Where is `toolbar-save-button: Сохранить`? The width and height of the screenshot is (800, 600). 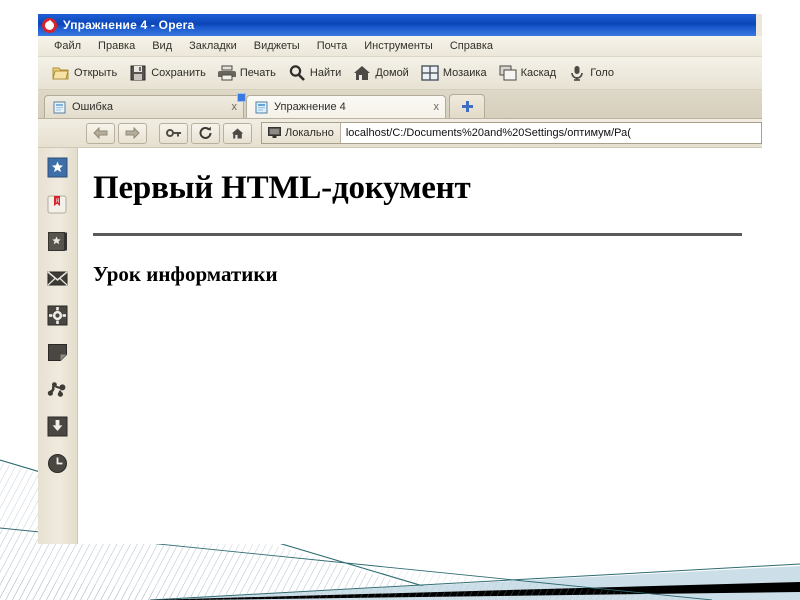 toolbar-save-button: Сохранить is located at coordinates (167, 73).